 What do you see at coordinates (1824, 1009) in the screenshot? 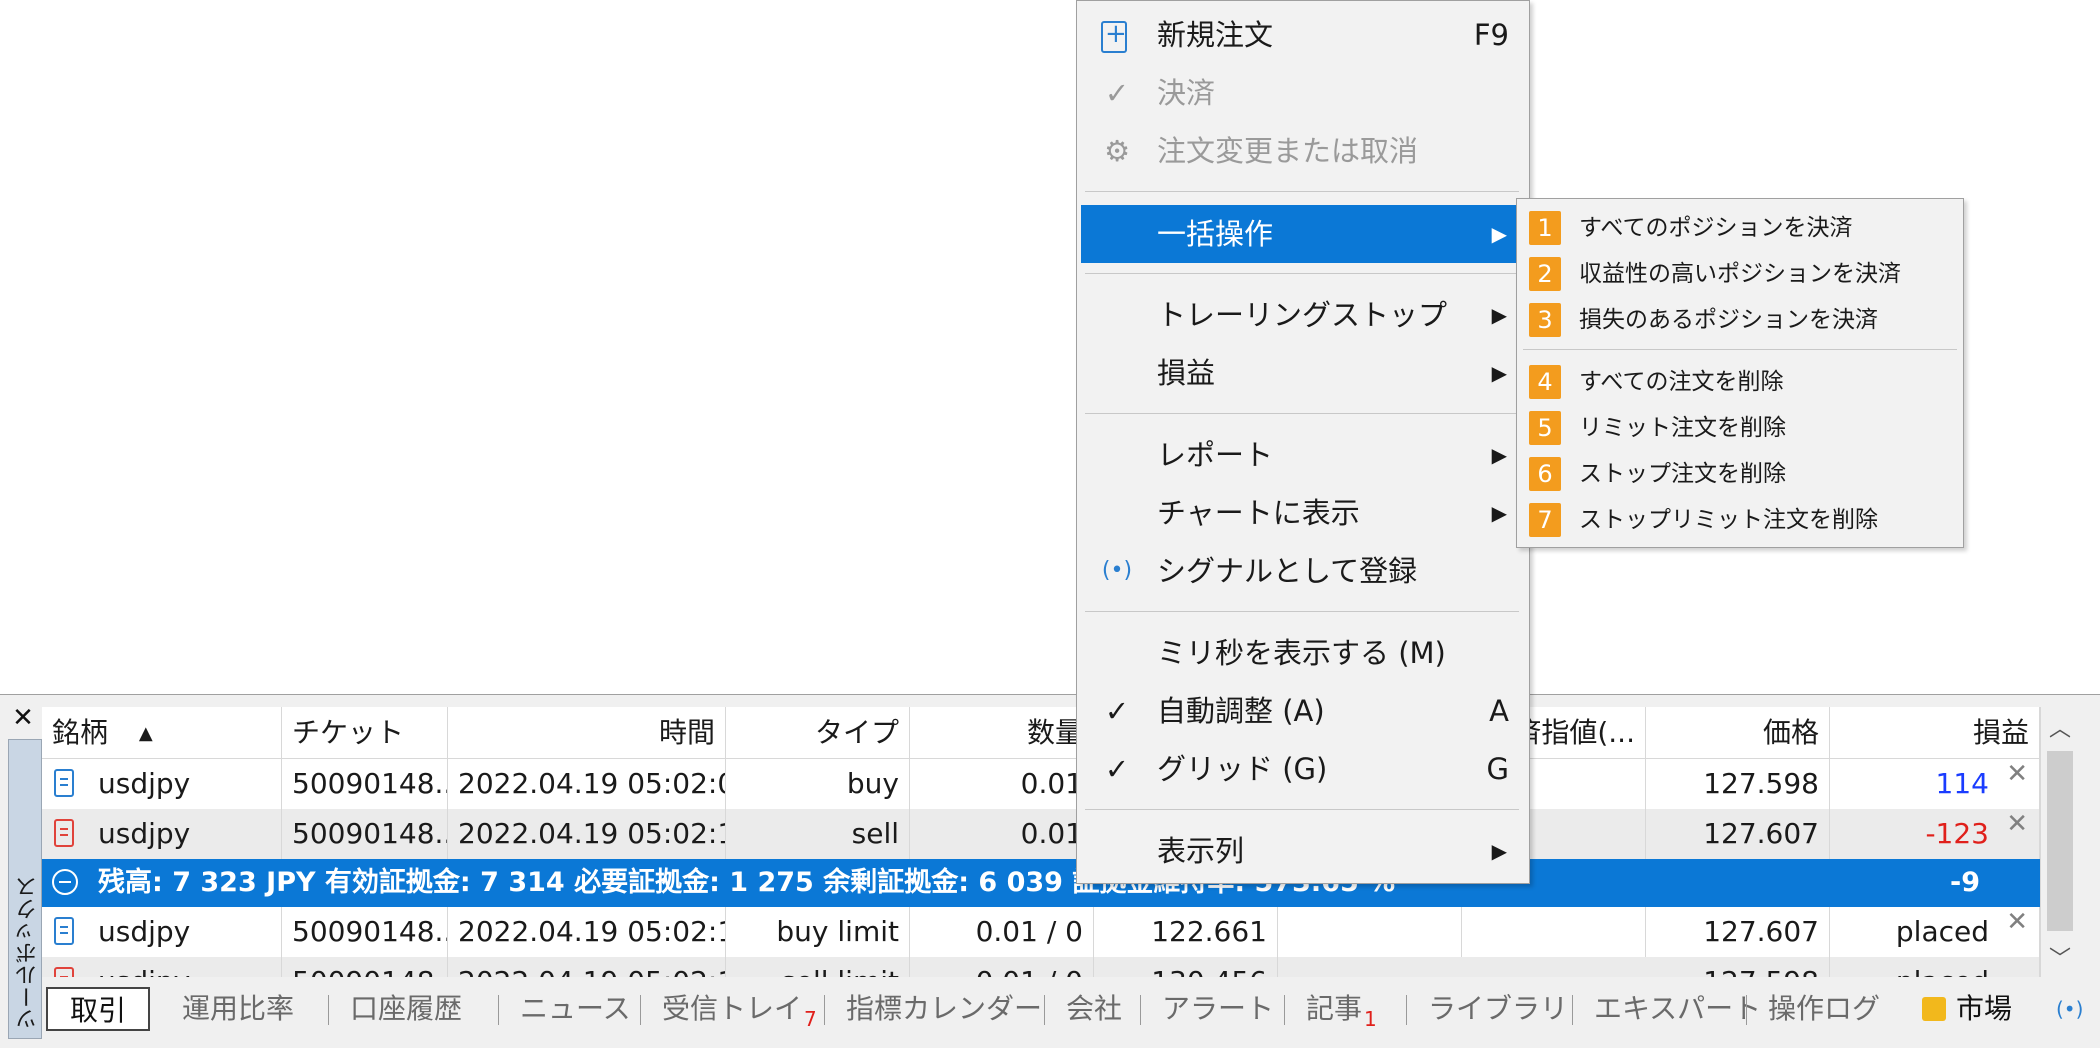
I see `tab-journal: 操作ログ` at bounding box center [1824, 1009].